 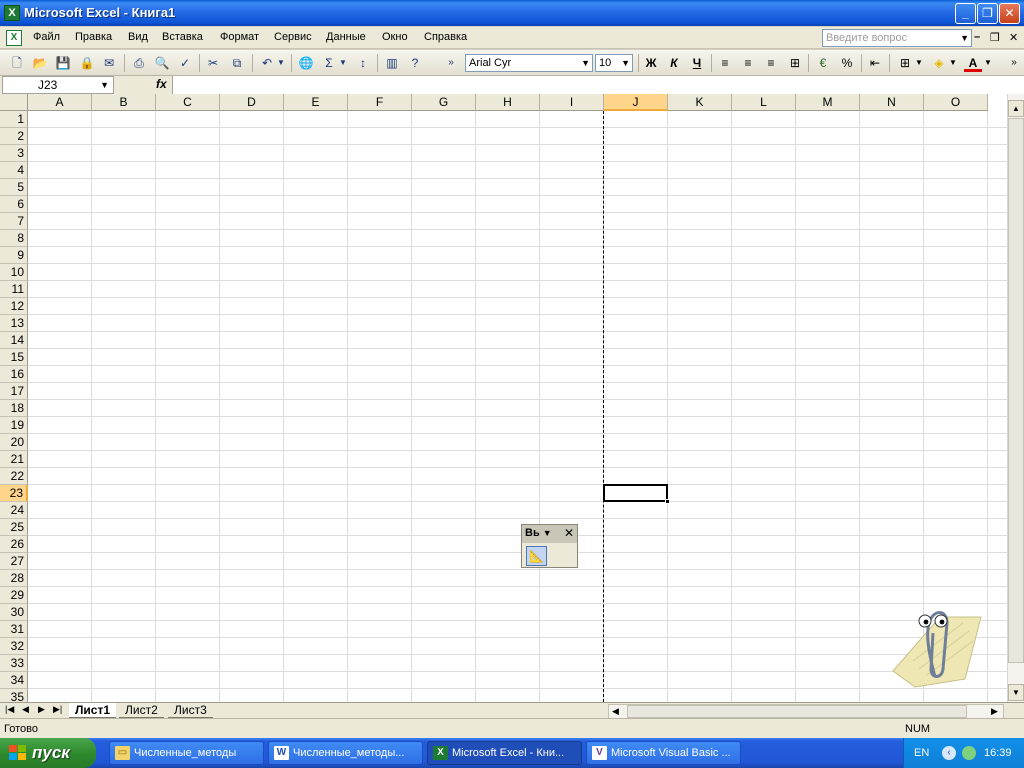 What do you see at coordinates (139, 63) in the screenshot?
I see `print-icon: ⎙` at bounding box center [139, 63].